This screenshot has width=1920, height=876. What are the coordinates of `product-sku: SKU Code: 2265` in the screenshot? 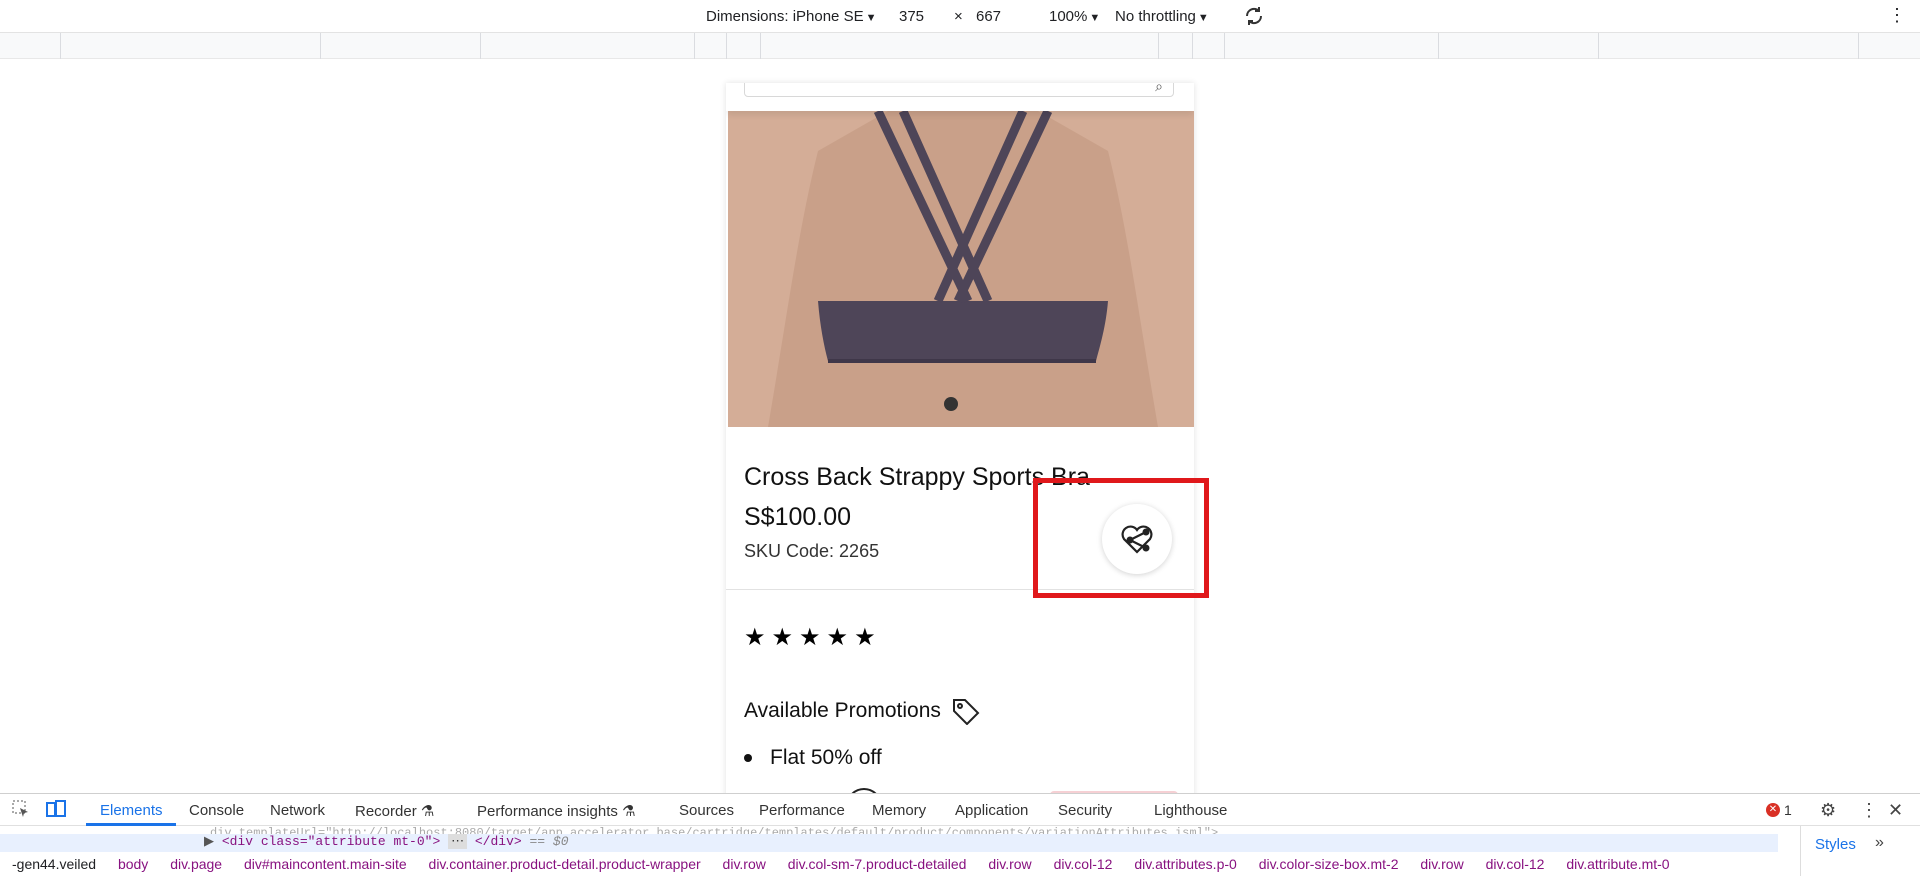 It's located at (812, 551).